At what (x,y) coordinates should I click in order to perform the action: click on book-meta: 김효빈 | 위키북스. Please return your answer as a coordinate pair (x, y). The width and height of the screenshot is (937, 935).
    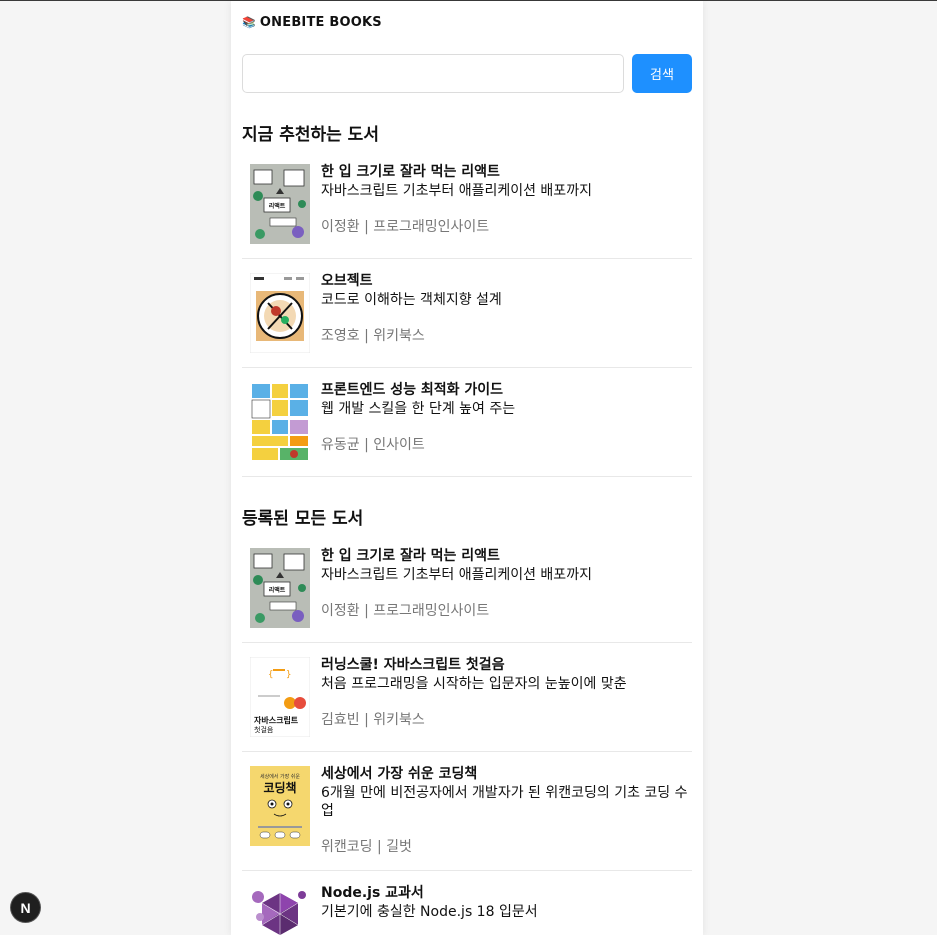
    Looking at the image, I should click on (373, 720).